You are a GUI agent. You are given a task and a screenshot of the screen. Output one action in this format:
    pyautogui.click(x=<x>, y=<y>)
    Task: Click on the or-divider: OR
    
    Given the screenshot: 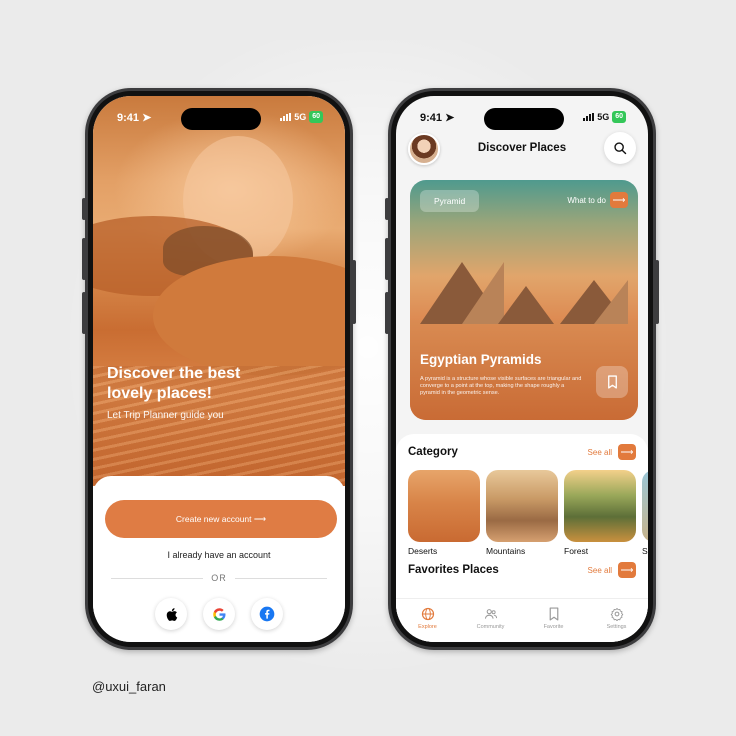 What is the action you would take?
    pyautogui.click(x=219, y=578)
    